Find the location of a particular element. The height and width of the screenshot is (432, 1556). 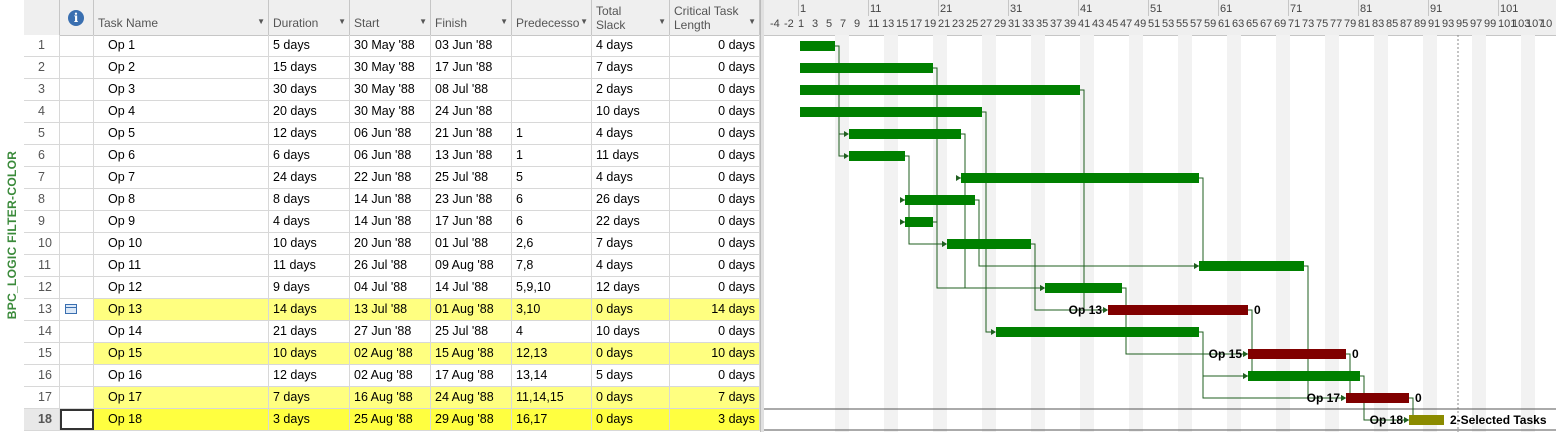

row-number: 13 is located at coordinates (42, 309).